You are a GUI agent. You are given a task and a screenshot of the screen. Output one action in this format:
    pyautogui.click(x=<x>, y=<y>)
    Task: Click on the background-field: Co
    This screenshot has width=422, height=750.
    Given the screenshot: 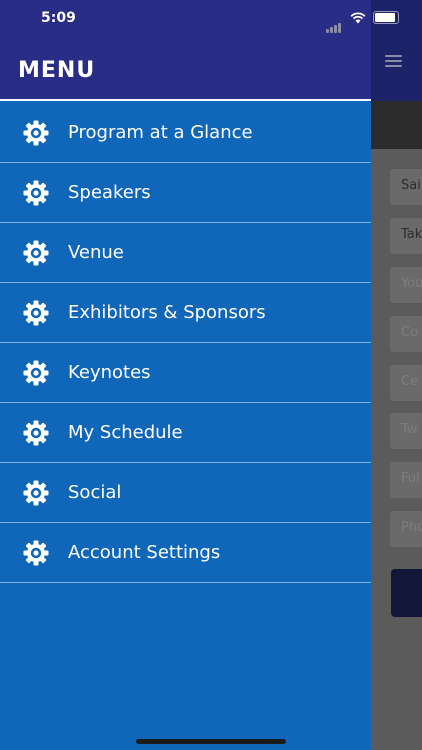 What is the action you would take?
    pyautogui.click(x=406, y=334)
    